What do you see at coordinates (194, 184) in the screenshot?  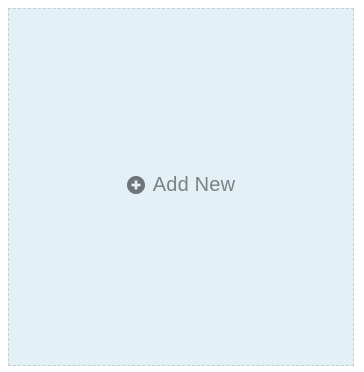 I see `add-new-label: Add New` at bounding box center [194, 184].